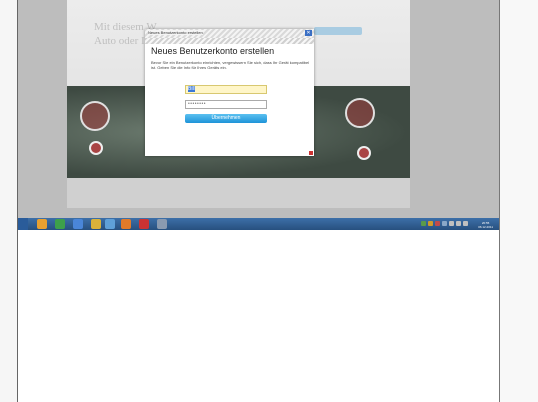 The height and width of the screenshot is (402, 538). Describe the element at coordinates (22, 224) in the screenshot. I see `start-button-icon` at that location.